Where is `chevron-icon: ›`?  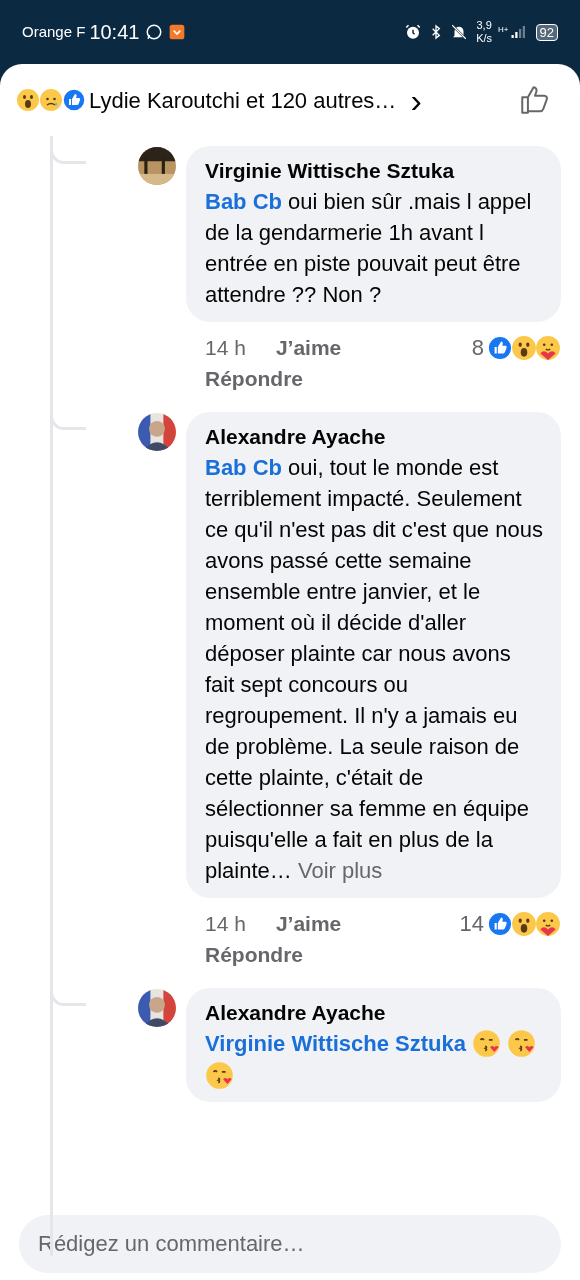 chevron-icon: › is located at coordinates (416, 100).